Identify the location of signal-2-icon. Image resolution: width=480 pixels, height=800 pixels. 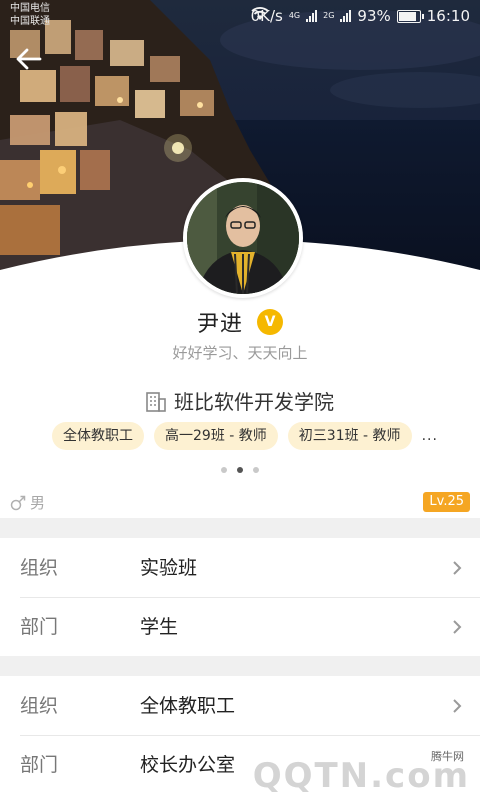
(346, 16).